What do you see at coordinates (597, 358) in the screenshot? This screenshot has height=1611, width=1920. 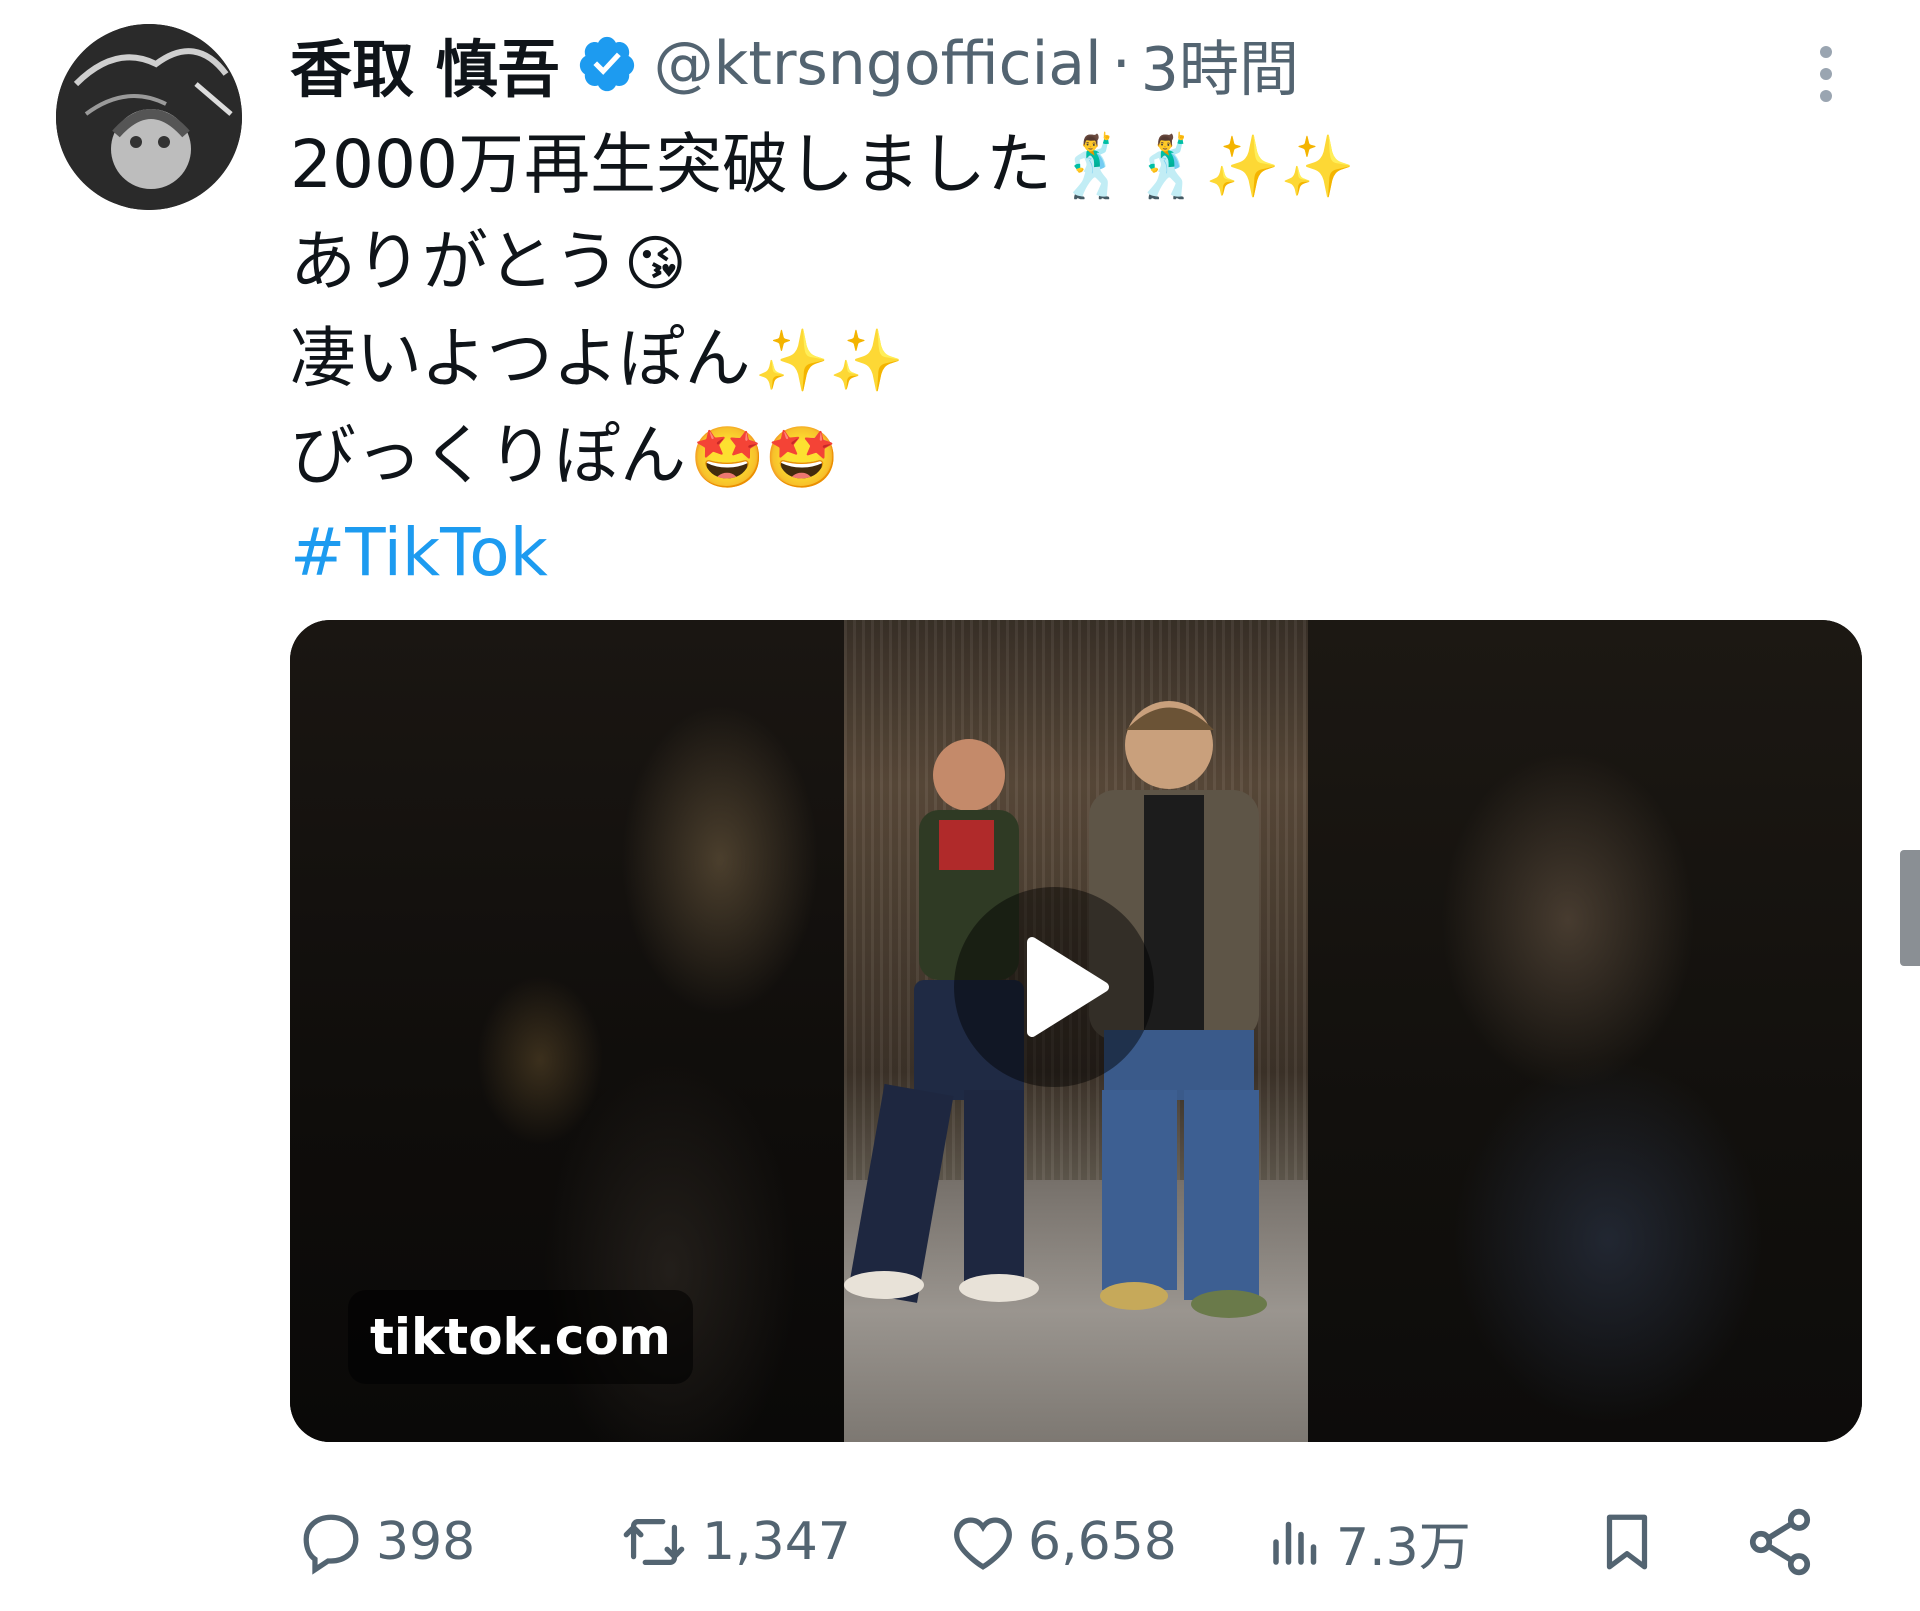 I see `tweet-line: 凄いよつよぽん✨✨` at bounding box center [597, 358].